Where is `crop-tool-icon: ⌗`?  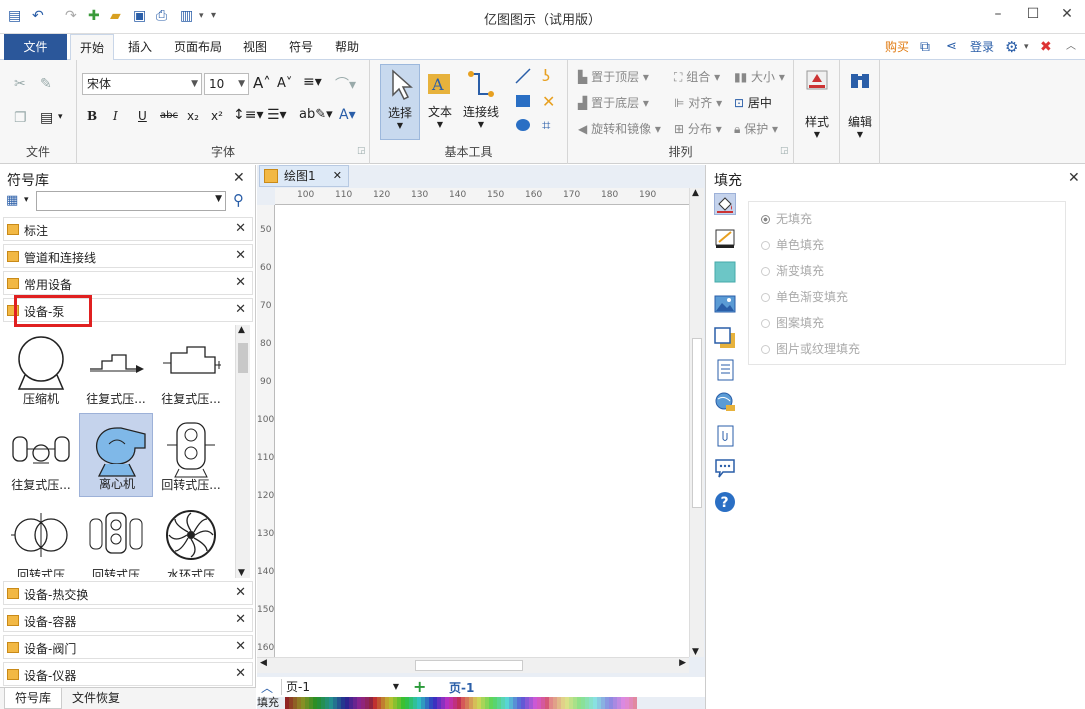
crop-tool-icon: ⌗ is located at coordinates (546, 125).